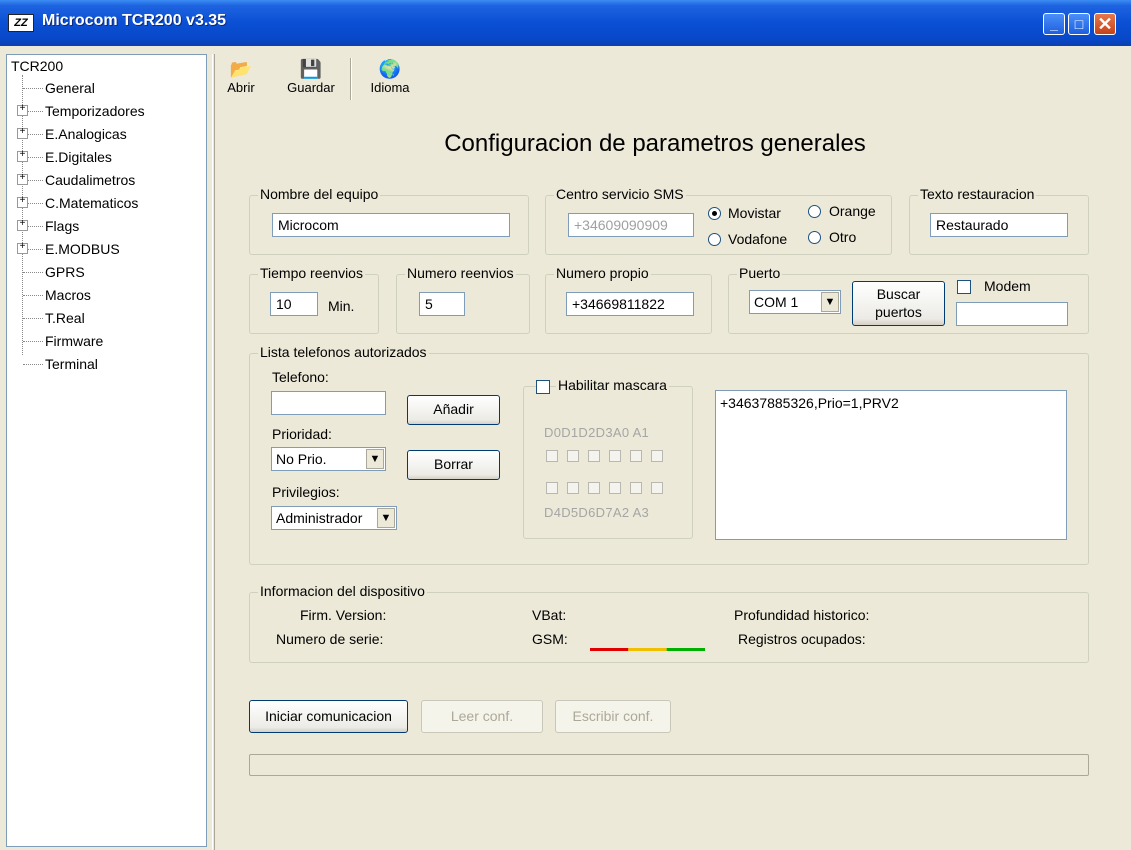  I want to click on tree-item-gprs: GPRS, so click(65, 272).